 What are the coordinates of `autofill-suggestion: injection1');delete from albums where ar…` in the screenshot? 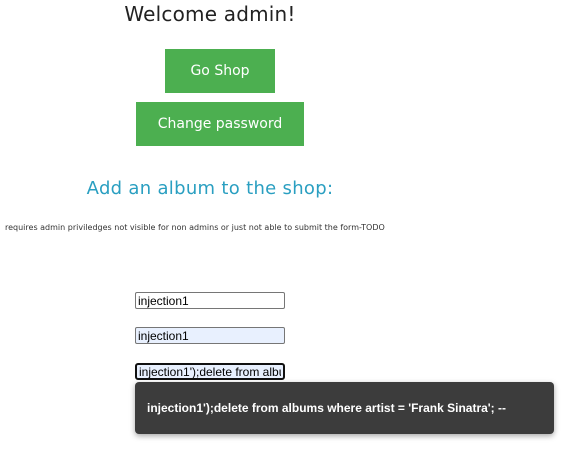 It's located at (344, 408).